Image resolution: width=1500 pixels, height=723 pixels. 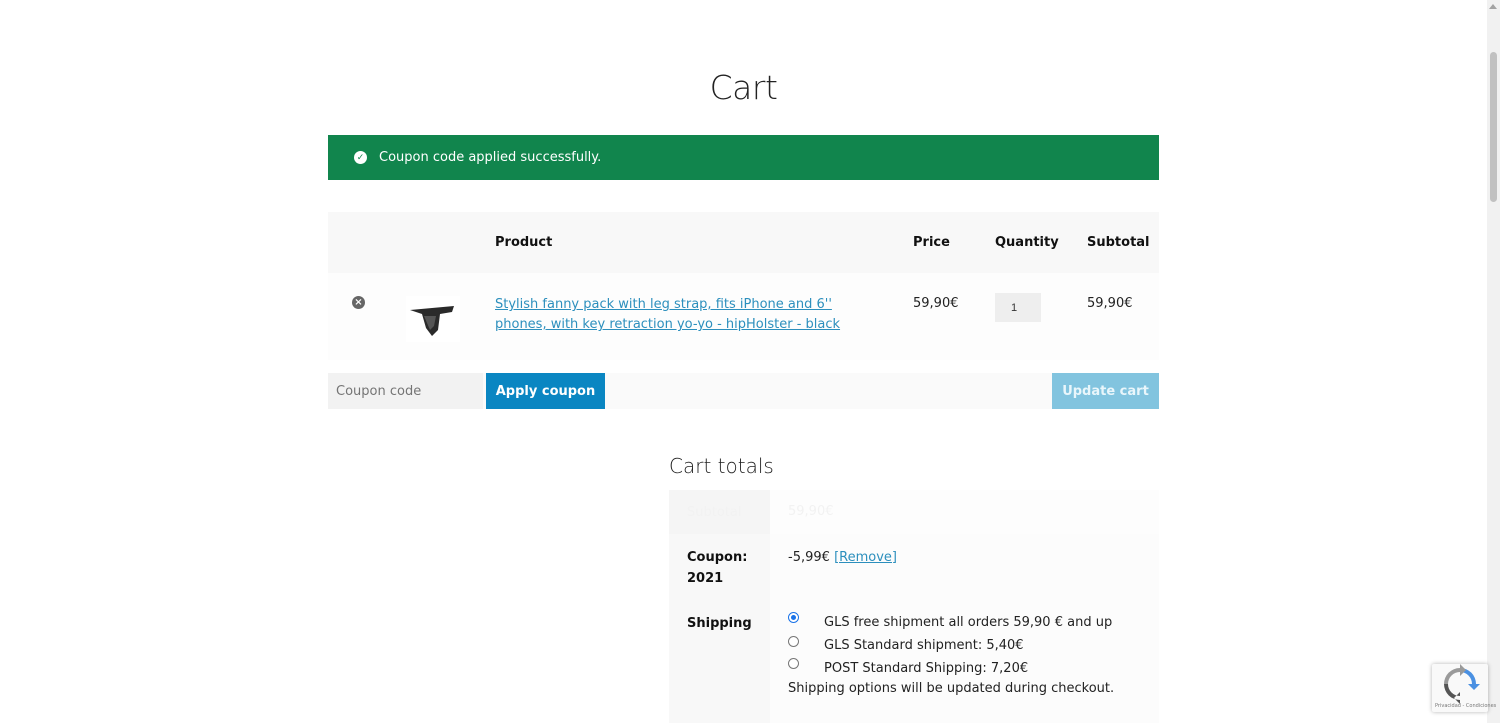 I want to click on header-price: Price, so click(x=931, y=242).